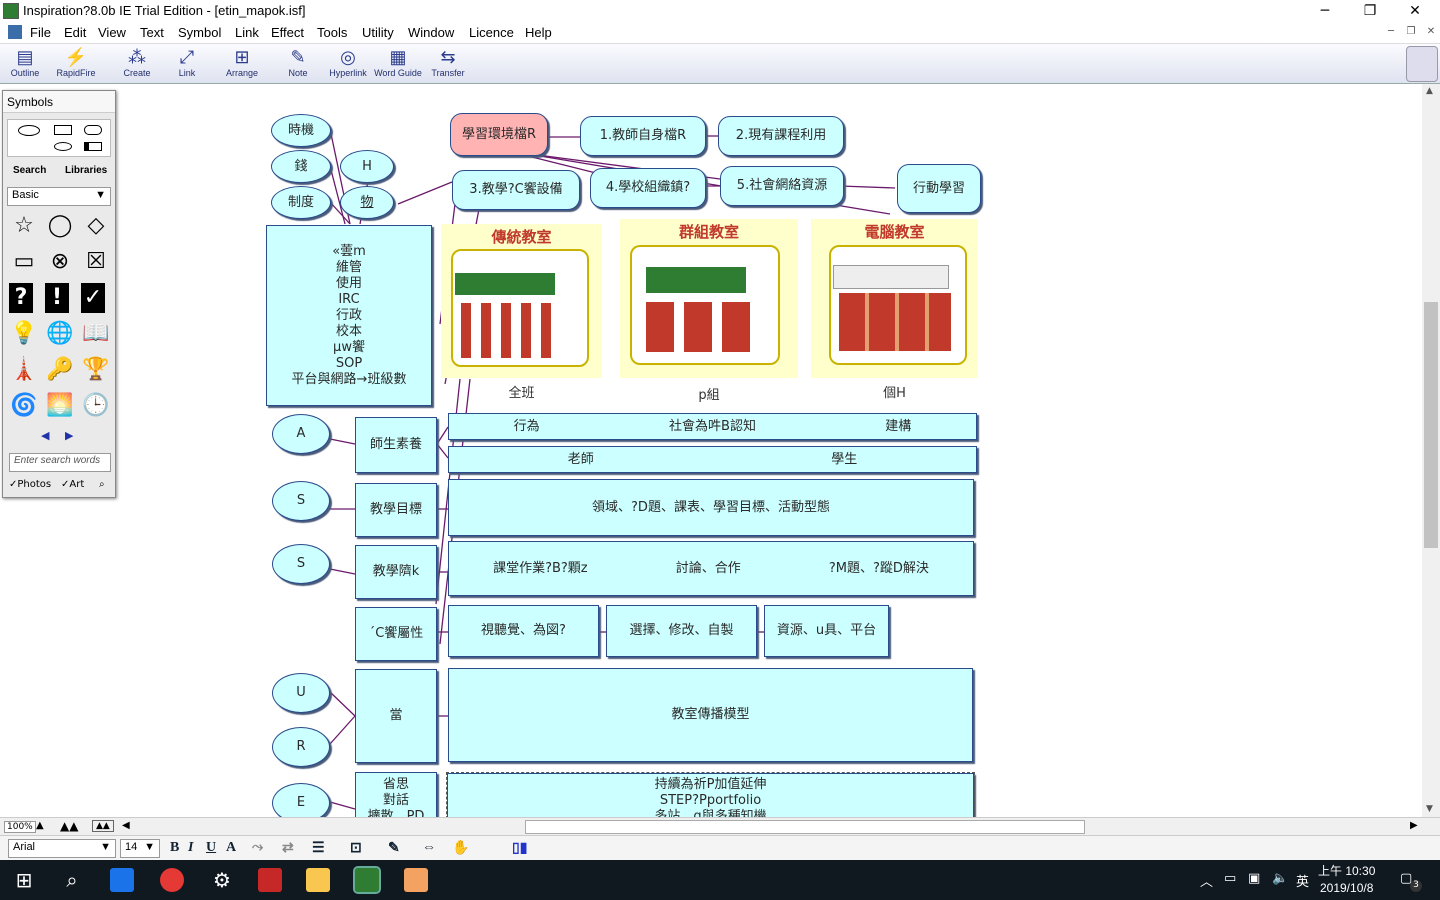 The image size is (1440, 900). I want to click on node-teaching-equipment: 3.教學?C饗設備, so click(516, 190).